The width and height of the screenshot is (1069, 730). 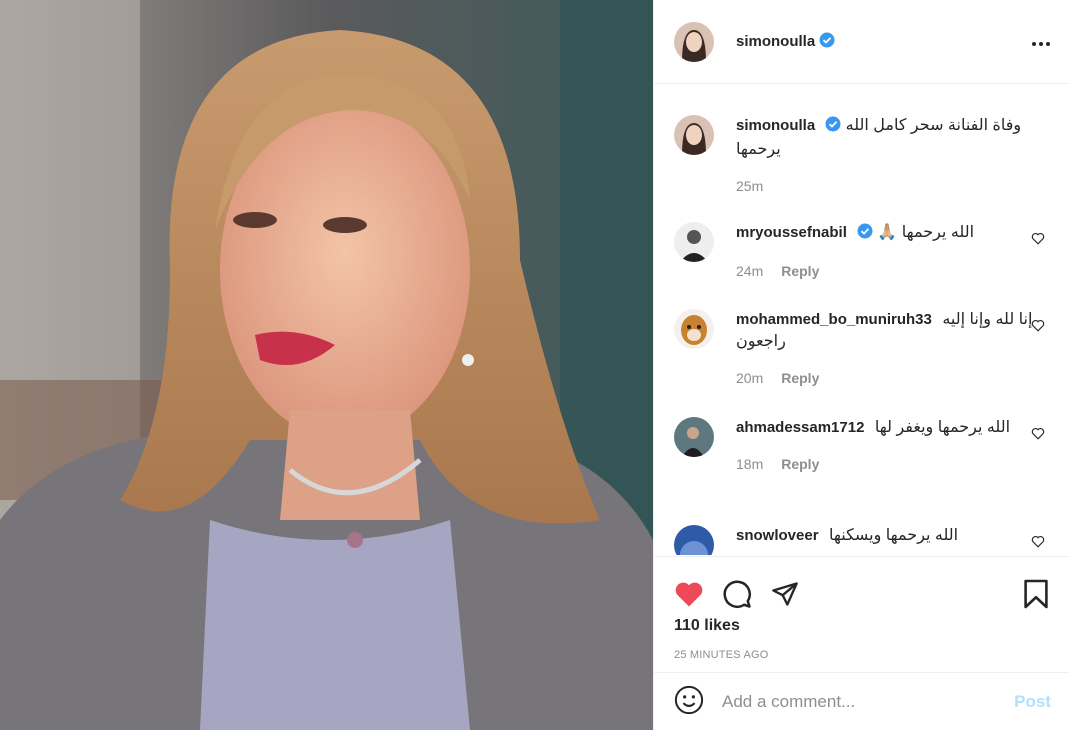 What do you see at coordinates (1036, 594) in the screenshot?
I see `bookmark-icon` at bounding box center [1036, 594].